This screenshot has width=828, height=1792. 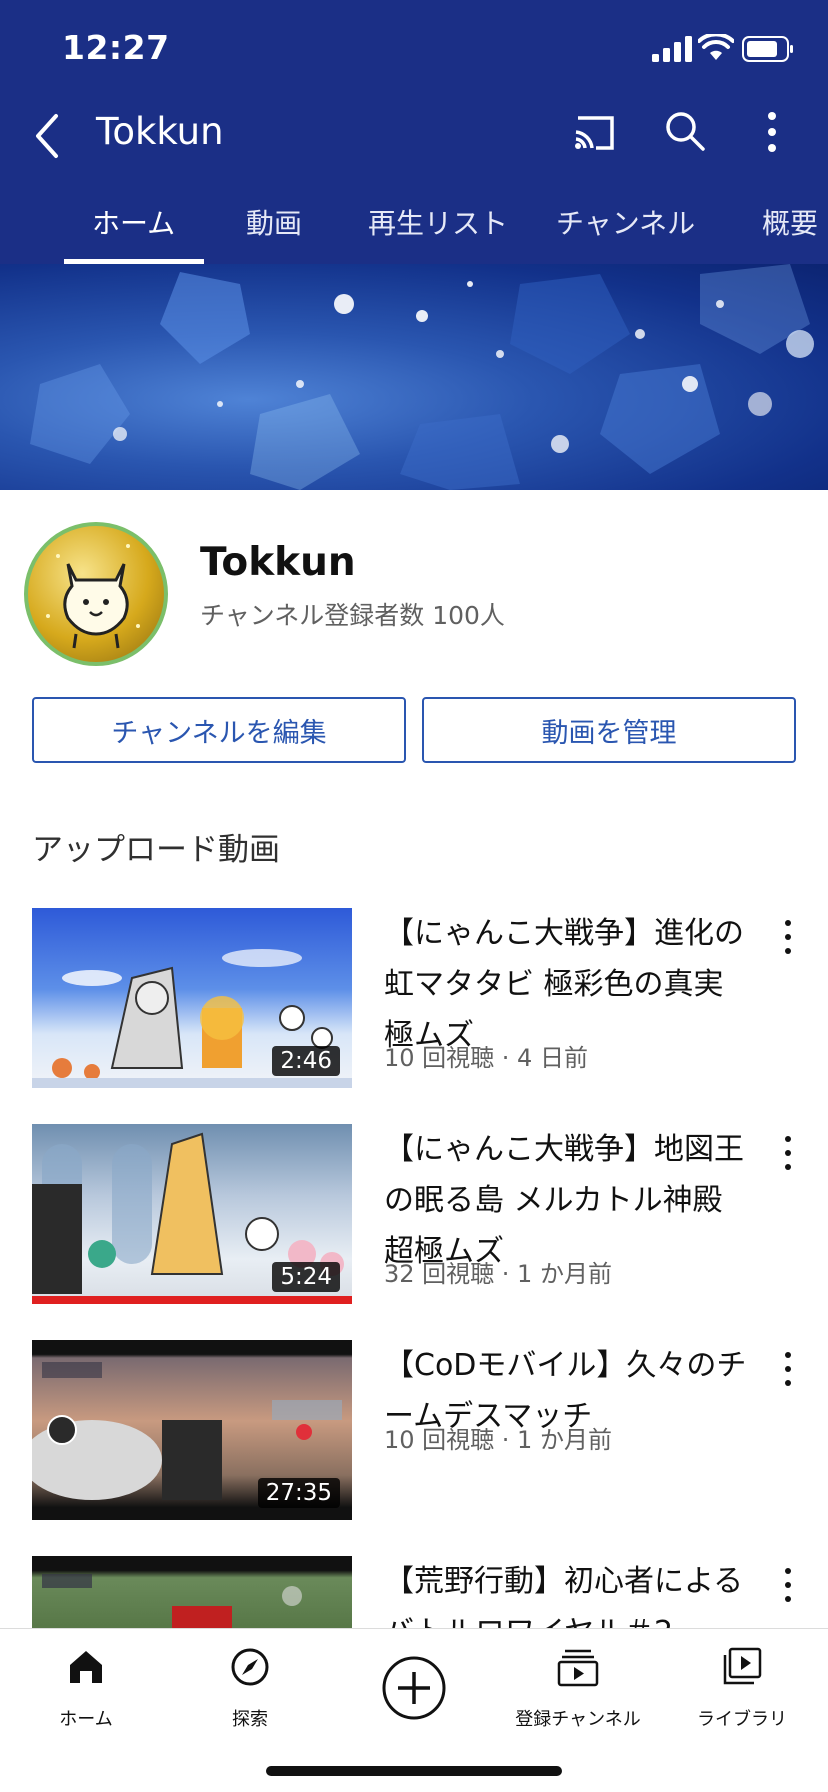 What do you see at coordinates (742, 1693) in the screenshot?
I see `nav-library: ライブラリ` at bounding box center [742, 1693].